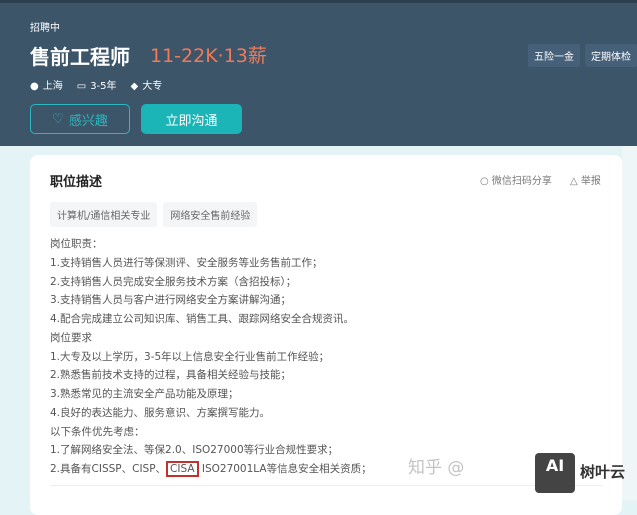  What do you see at coordinates (191, 119) in the screenshot?
I see `chat-now-button: 立即沟通` at bounding box center [191, 119].